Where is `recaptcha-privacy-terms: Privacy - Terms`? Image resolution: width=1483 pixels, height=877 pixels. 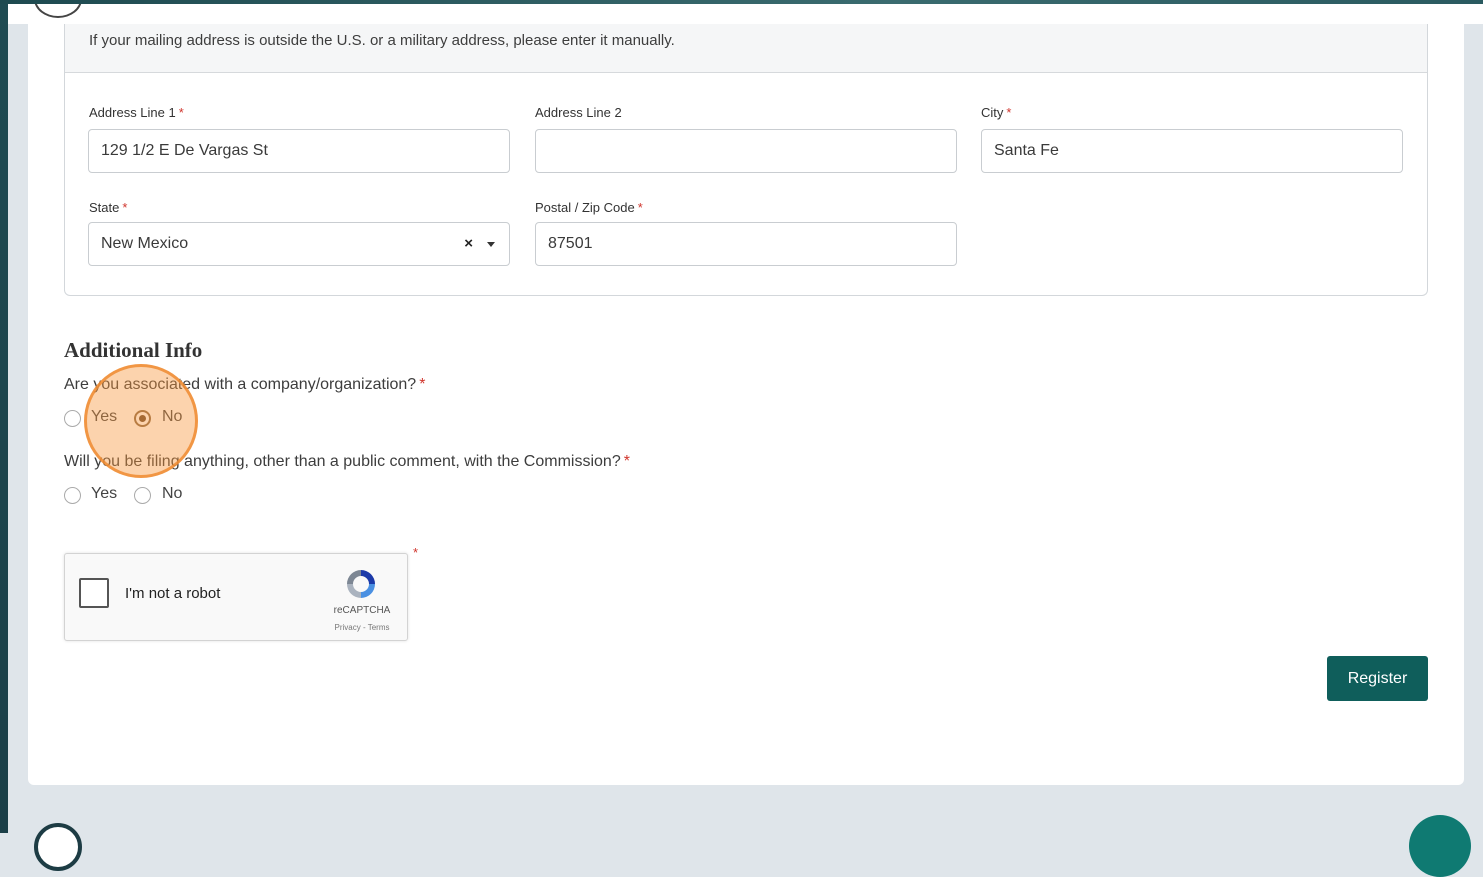
recaptcha-privacy-terms: Privacy - Terms is located at coordinates (362, 627).